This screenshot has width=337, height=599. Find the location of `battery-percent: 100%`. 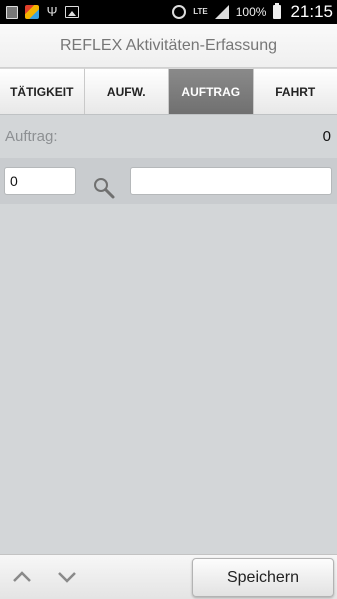

battery-percent: 100% is located at coordinates (251, 12).